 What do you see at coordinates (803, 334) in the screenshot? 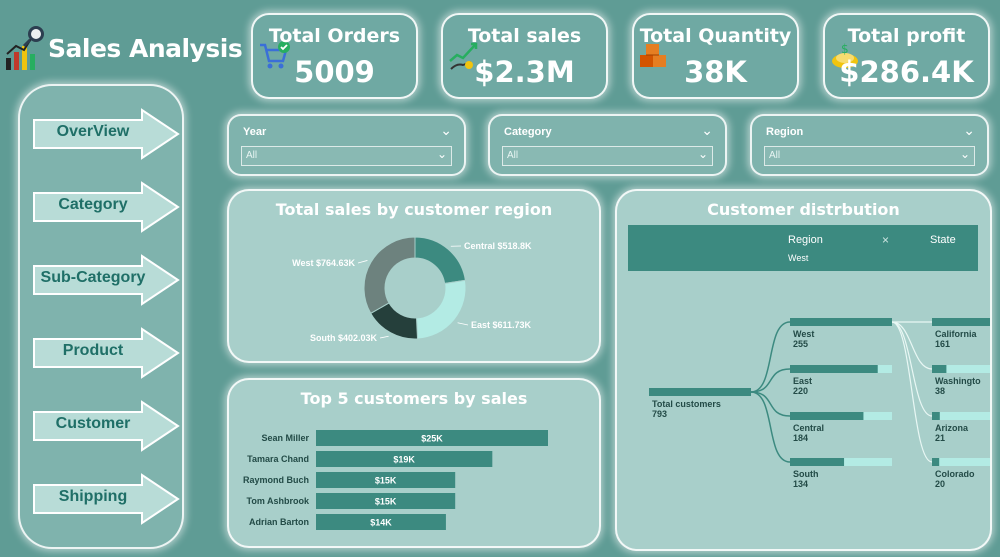
I see `tree-node-label: West` at bounding box center [803, 334].